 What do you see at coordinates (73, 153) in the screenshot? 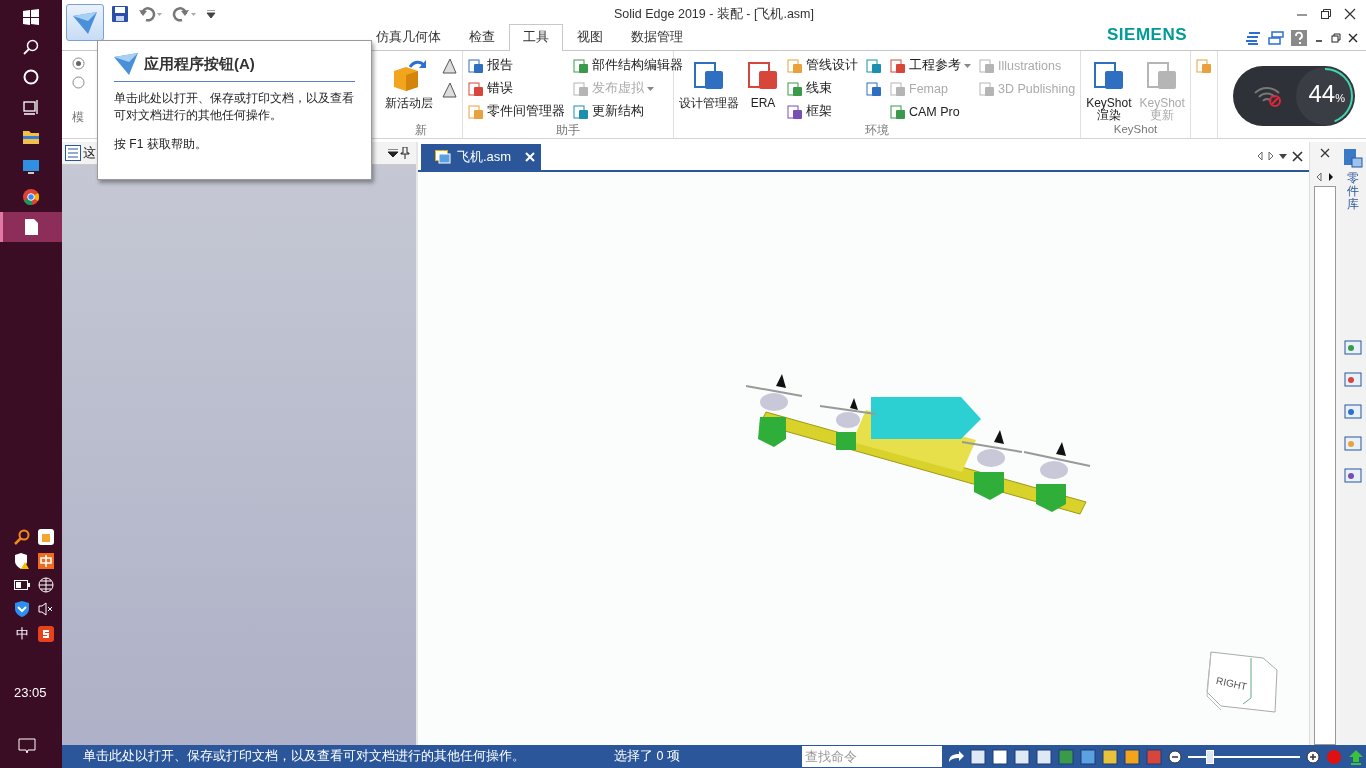
I see `list-icon` at bounding box center [73, 153].